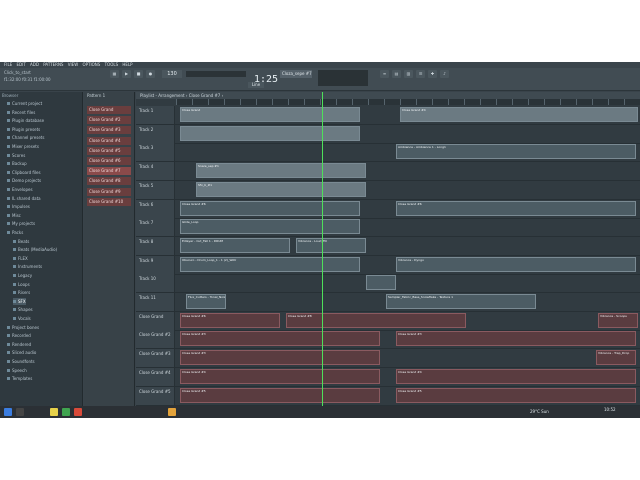  I want to click on playlist-clip: Flux_Cutters - Tonal_Noise, so click(206, 301).